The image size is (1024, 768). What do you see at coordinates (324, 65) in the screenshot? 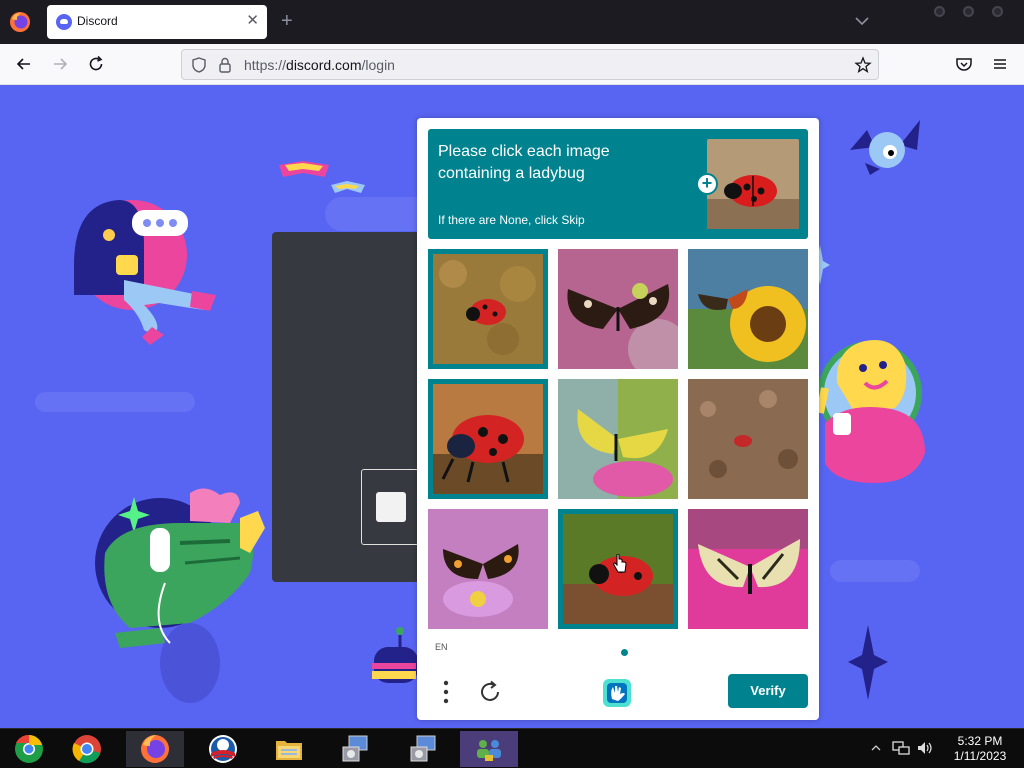
I see `url-domain: discord.com` at bounding box center [324, 65].